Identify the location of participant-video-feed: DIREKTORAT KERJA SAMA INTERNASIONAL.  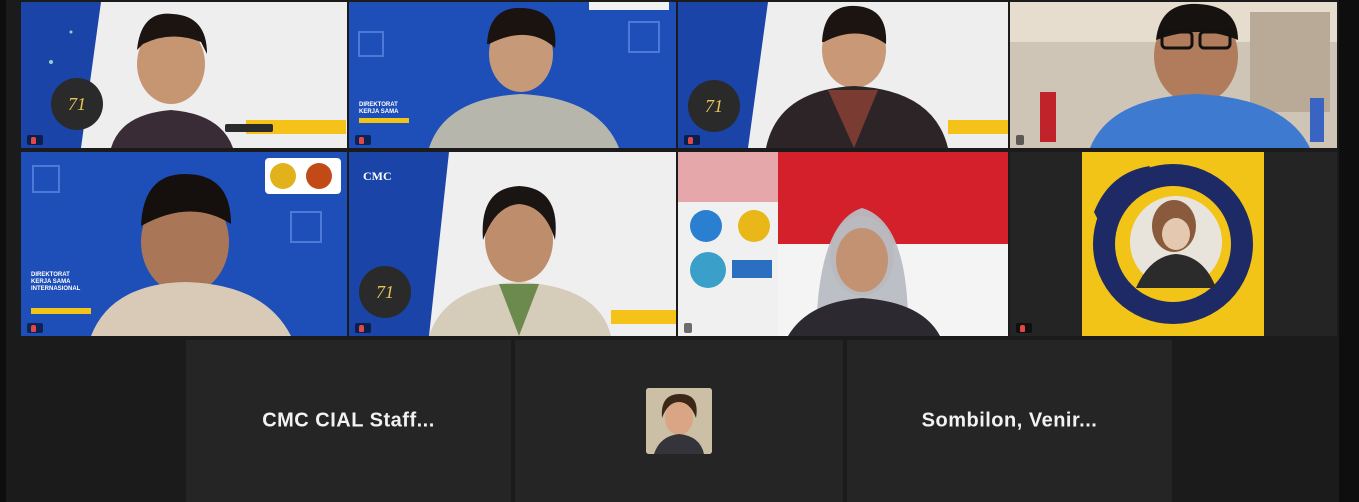
(184, 244).